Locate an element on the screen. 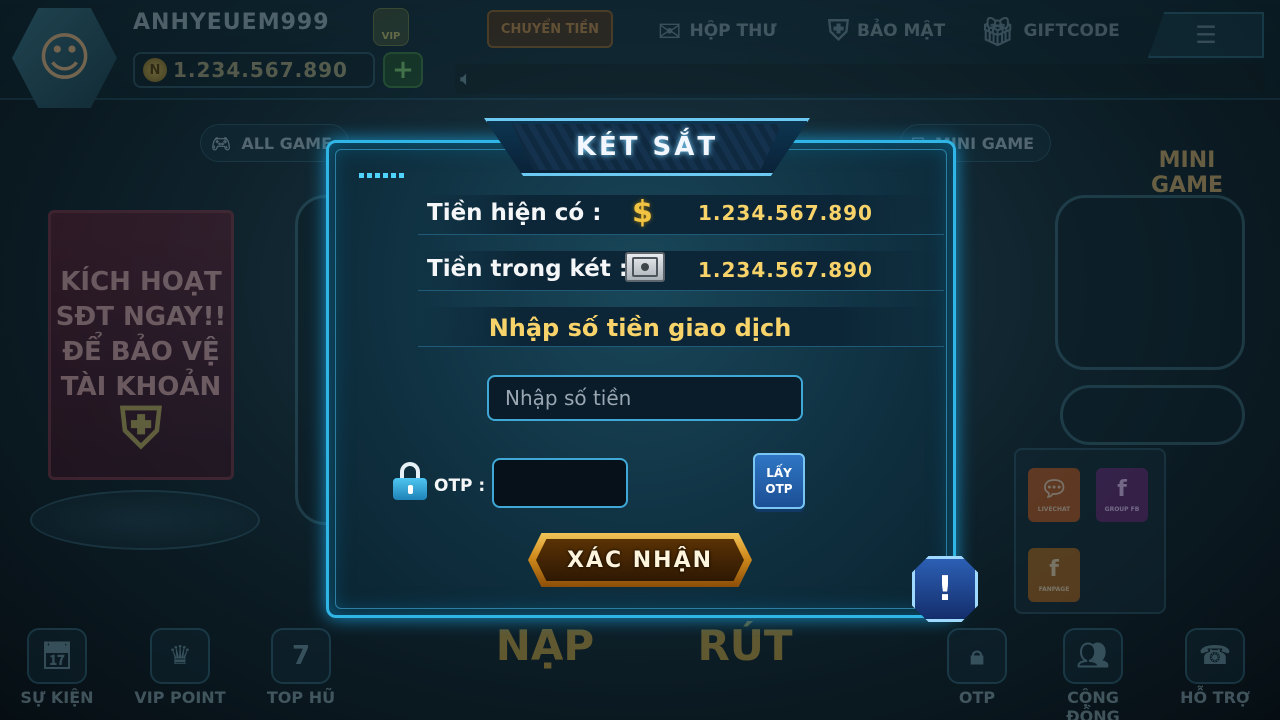 This screenshot has height=720, width=1280. bottom-nav-otp: 🔒︎ OTP is located at coordinates (977, 667).